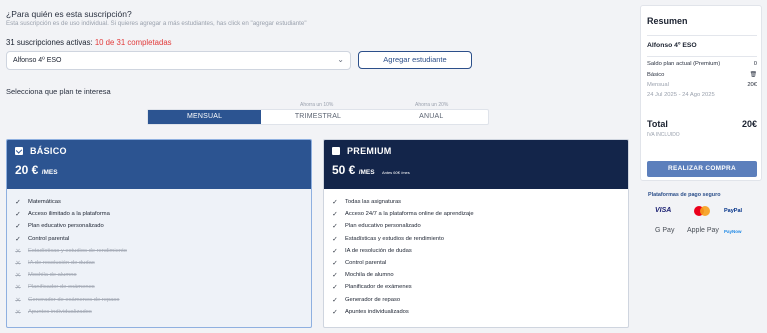 The height and width of the screenshot is (333, 767). I want to click on student-select-value: Alfonso 4º ESO, so click(37, 60).